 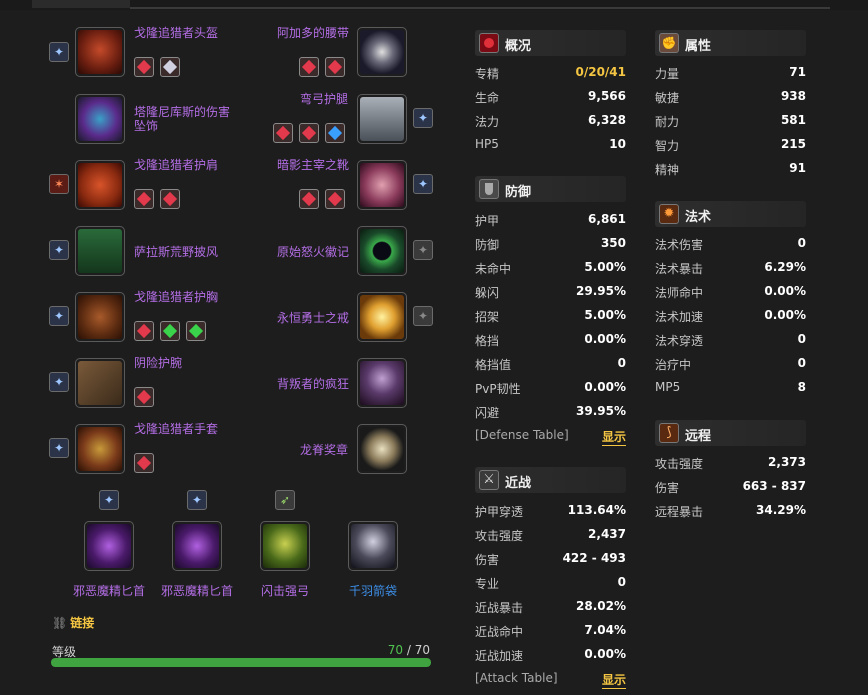 I want to click on stat-value: 6.29%, so click(x=785, y=267).